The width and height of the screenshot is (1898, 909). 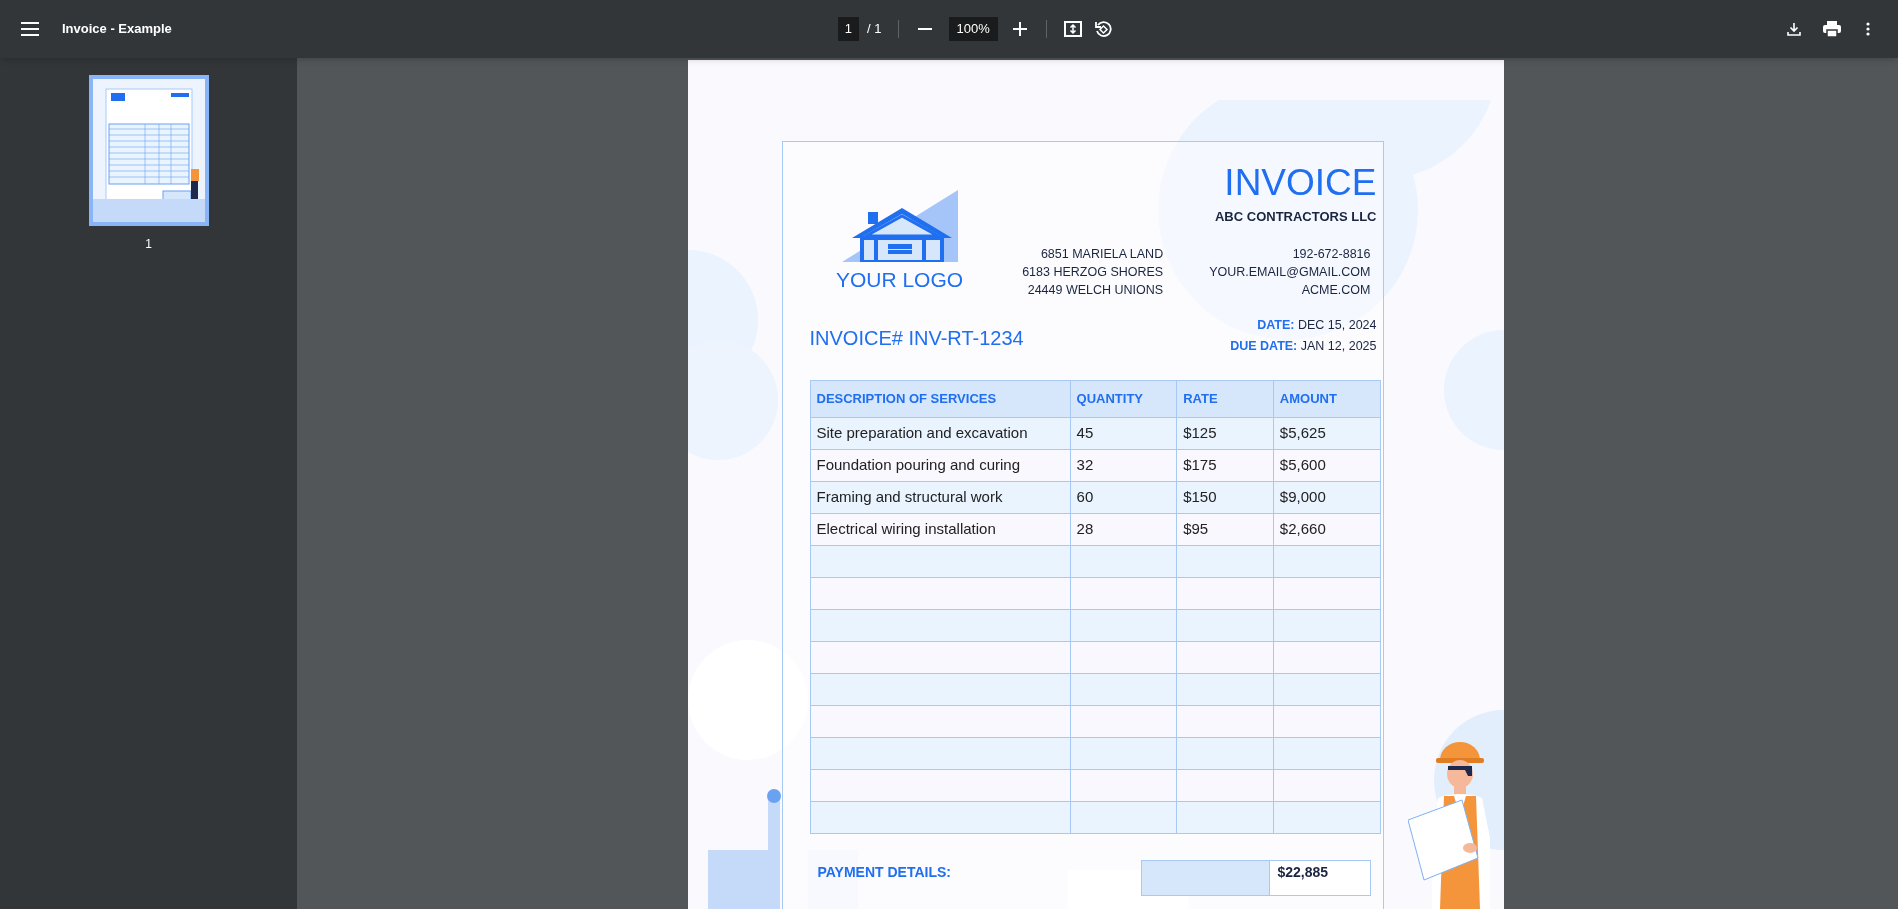 I want to click on contact-line: 192-672-8816, so click(x=1331, y=254).